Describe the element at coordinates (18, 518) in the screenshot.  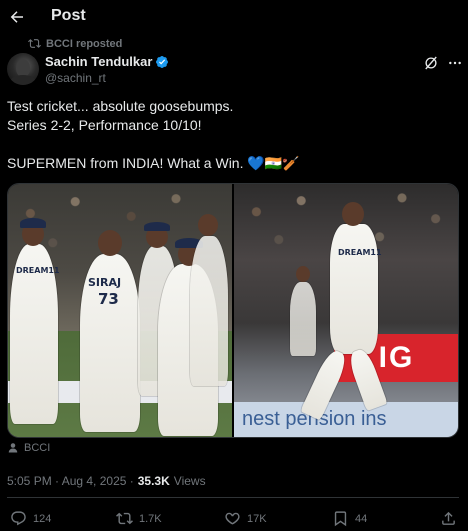
I see `reply-icon` at that location.